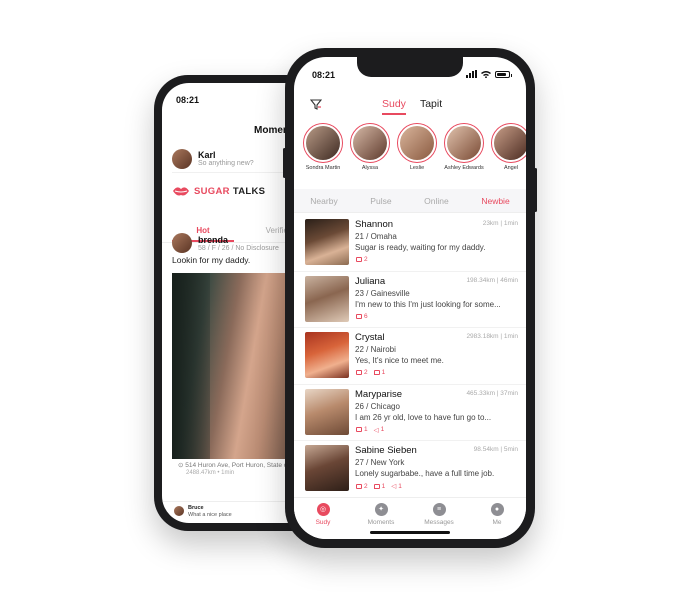  I want to click on story-name: Alyssa, so click(370, 168).